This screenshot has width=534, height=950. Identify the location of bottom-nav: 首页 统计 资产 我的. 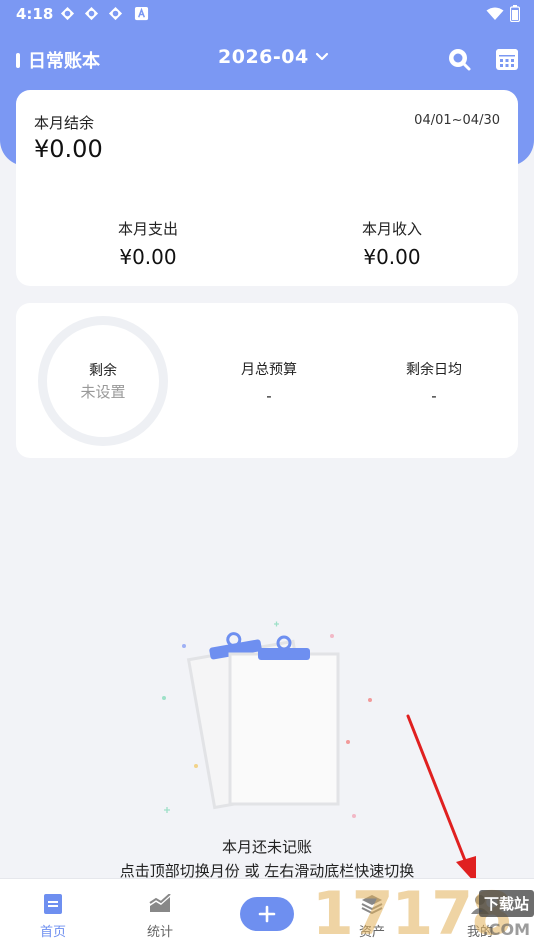
(267, 914).